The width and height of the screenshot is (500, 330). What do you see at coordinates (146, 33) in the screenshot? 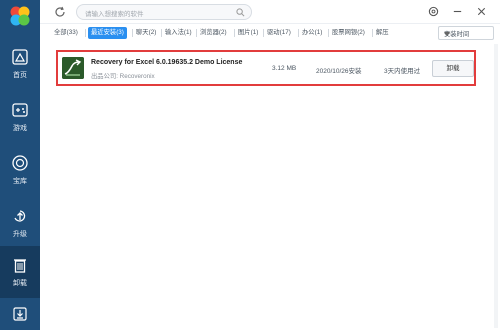
I see `tab-chat: 聊天(2)` at bounding box center [146, 33].